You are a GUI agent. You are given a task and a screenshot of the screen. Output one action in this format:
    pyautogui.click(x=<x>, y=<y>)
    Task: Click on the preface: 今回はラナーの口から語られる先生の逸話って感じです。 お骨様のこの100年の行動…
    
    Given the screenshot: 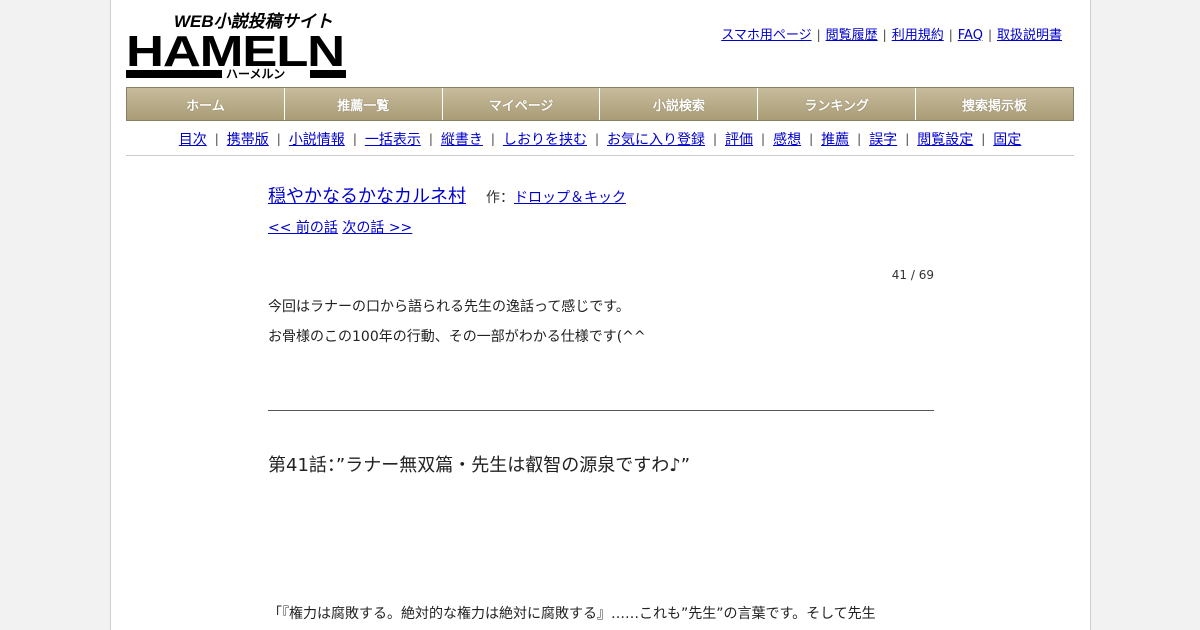 What is the action you would take?
    pyautogui.click(x=601, y=322)
    